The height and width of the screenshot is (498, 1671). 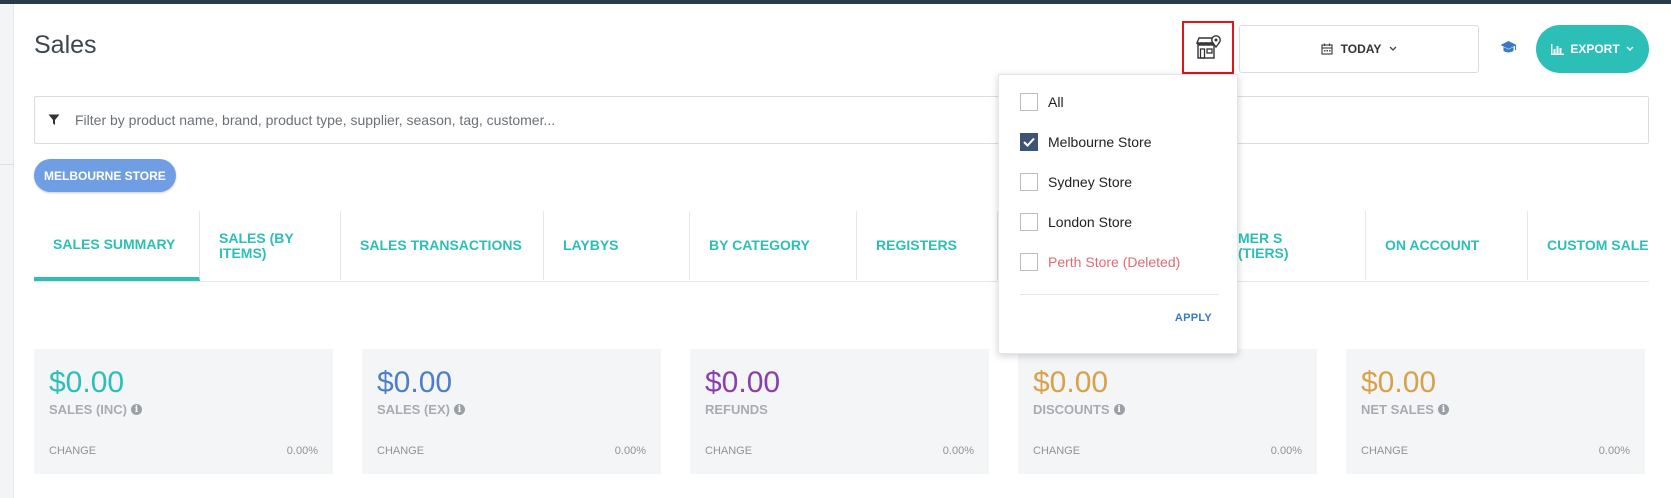 I want to click on summary-card-sales-inc: $0.00 SALES (INC) i CHANGE 0.00%, so click(x=183, y=411).